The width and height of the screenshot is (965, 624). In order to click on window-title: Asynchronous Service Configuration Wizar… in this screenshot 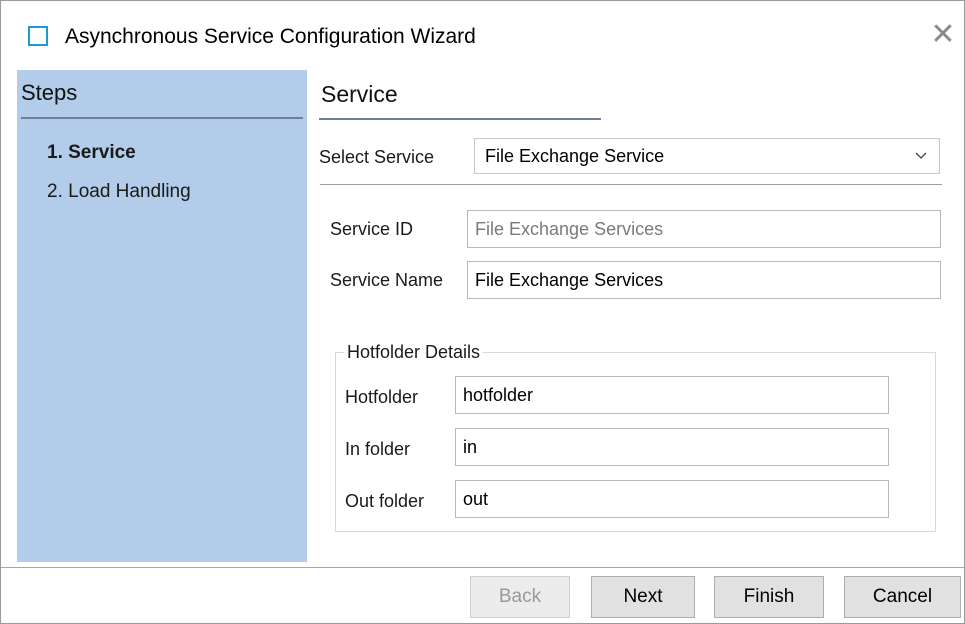, I will do `click(270, 36)`.